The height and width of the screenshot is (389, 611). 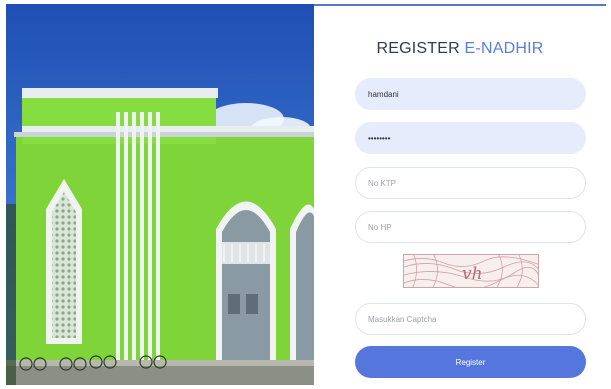 I want to click on title-prefix: REGISTER, so click(x=418, y=48).